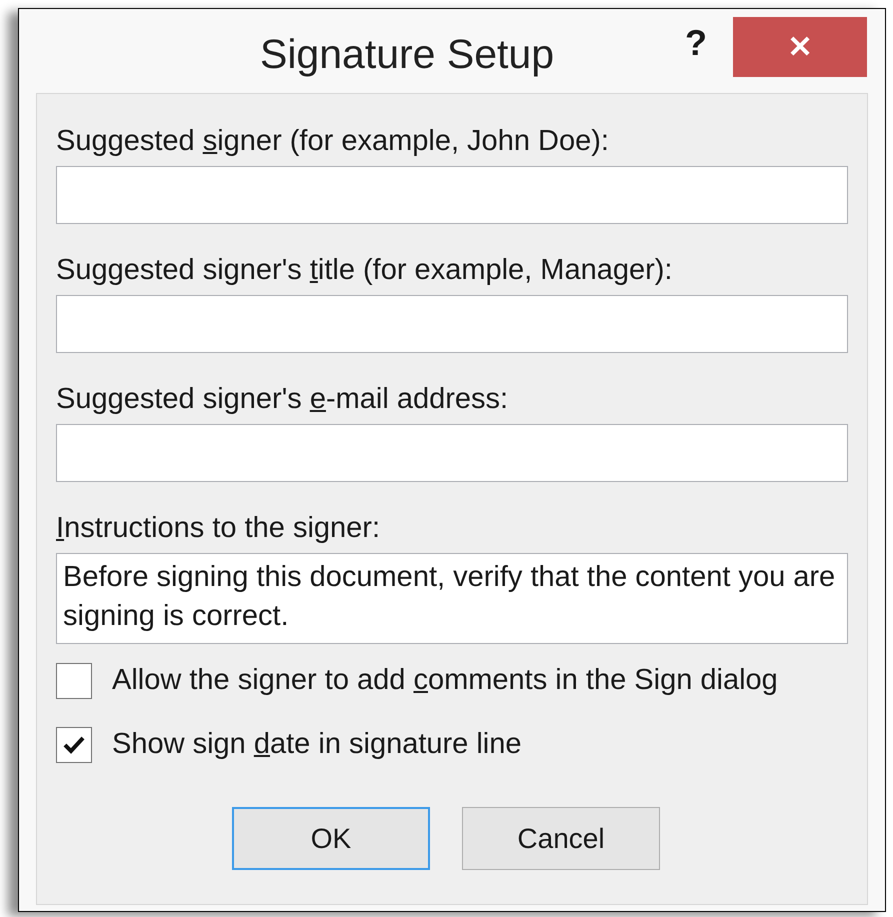  I want to click on close-button: ✕, so click(800, 47).